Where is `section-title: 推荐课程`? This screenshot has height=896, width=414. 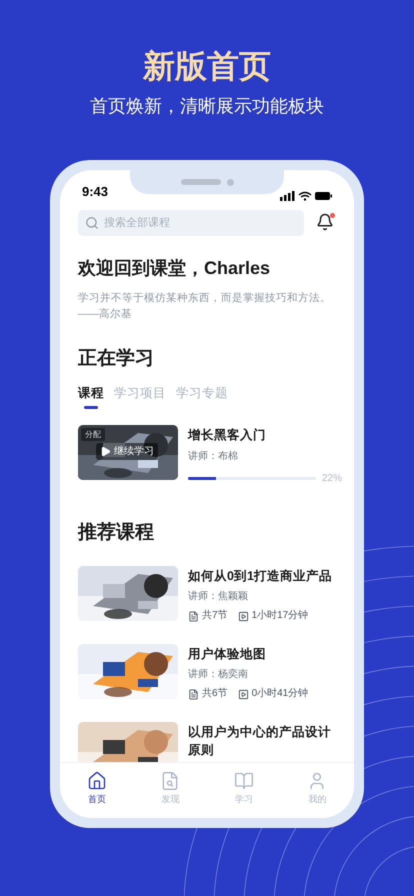
section-title: 推荐课程 is located at coordinates (116, 533).